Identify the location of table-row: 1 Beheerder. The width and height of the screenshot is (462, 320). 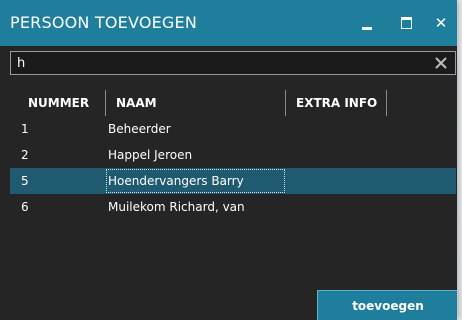
(233, 129).